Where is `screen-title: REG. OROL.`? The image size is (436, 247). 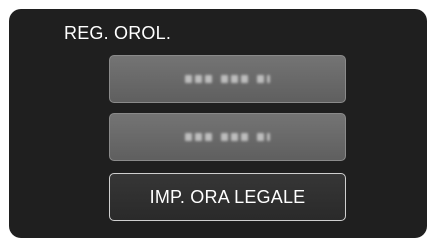
screen-title: REG. OROL. is located at coordinates (118, 33).